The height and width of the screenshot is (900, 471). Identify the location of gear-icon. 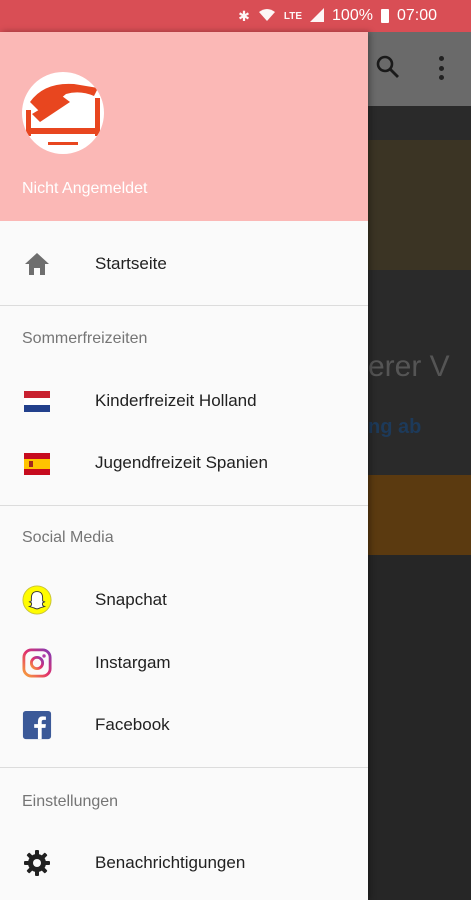
(37, 863).